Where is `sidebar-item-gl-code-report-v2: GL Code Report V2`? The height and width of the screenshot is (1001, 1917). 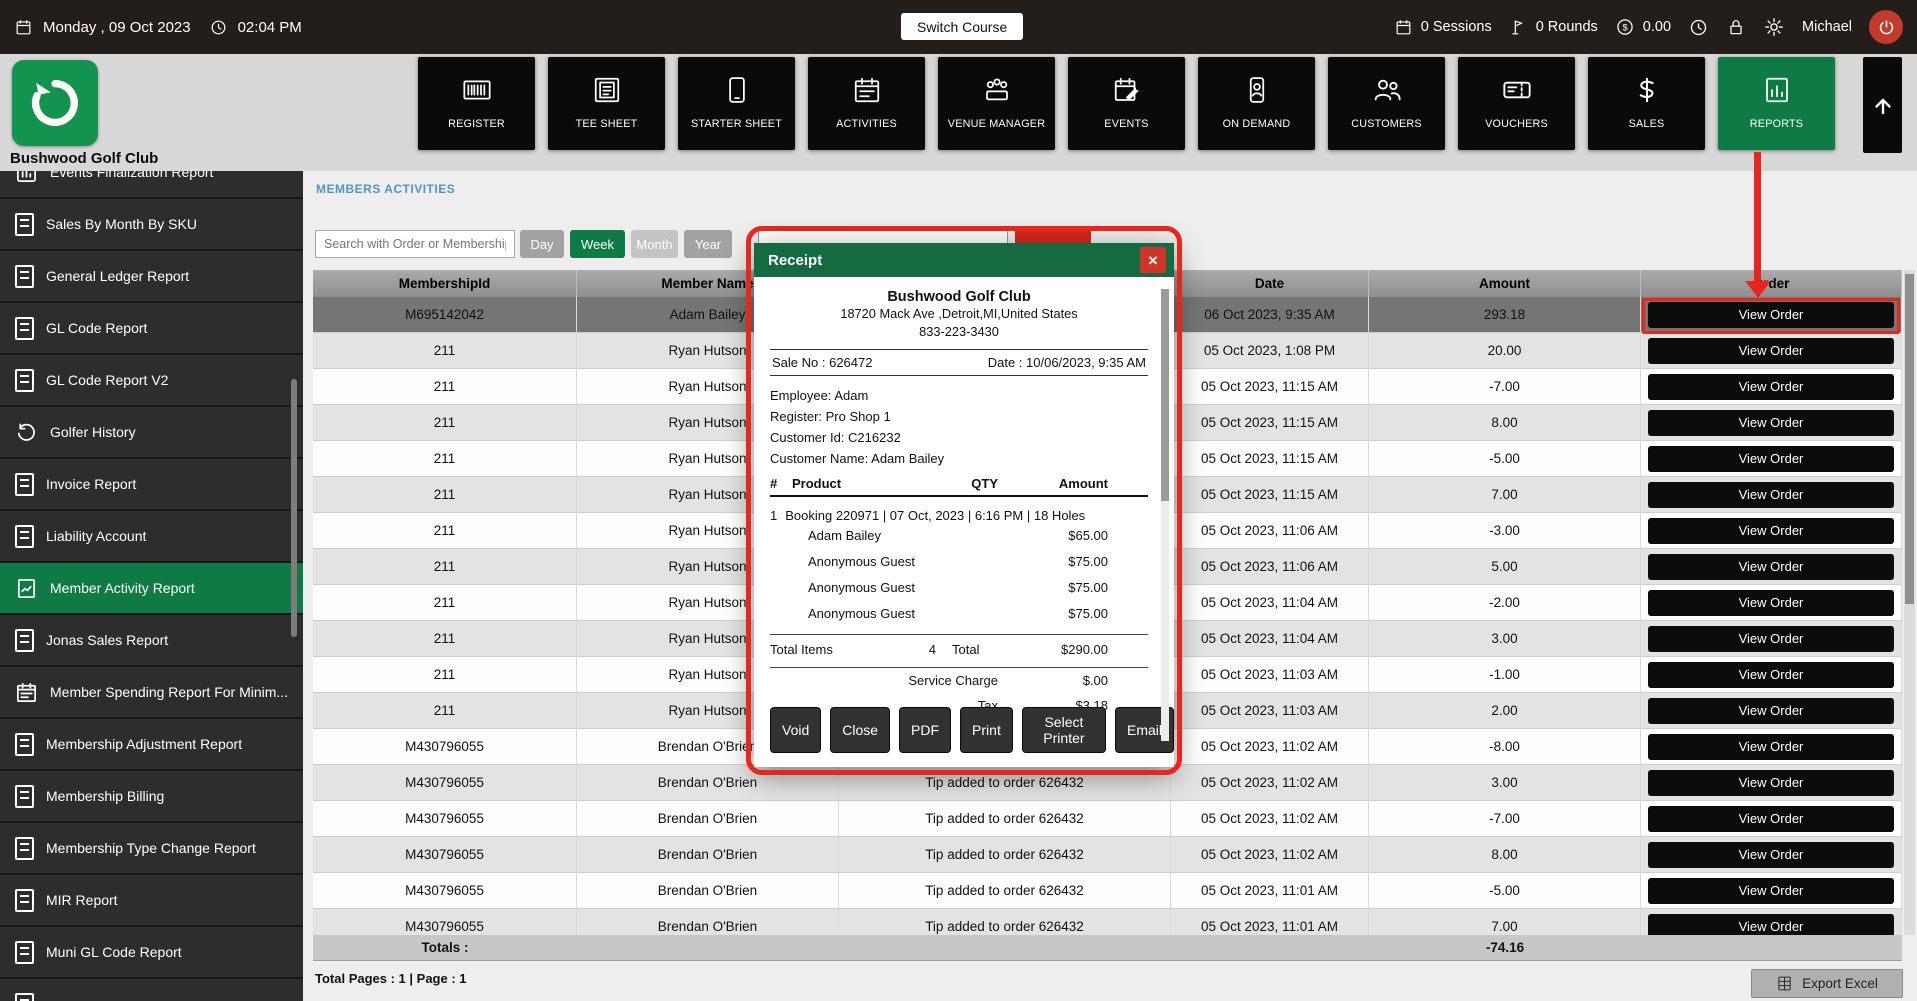 sidebar-item-gl-code-report-v2: GL Code Report V2 is located at coordinates (151, 380).